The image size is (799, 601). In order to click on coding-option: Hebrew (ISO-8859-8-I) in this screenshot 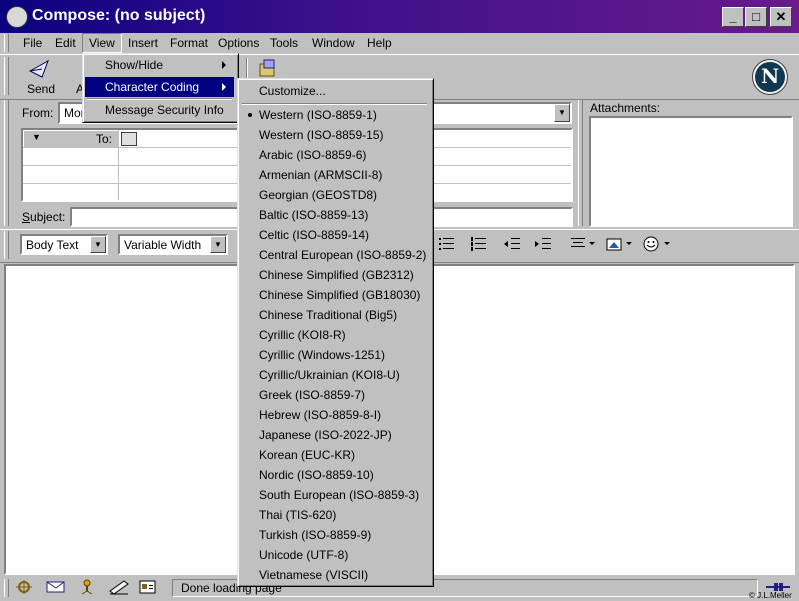, I will do `click(334, 415)`.